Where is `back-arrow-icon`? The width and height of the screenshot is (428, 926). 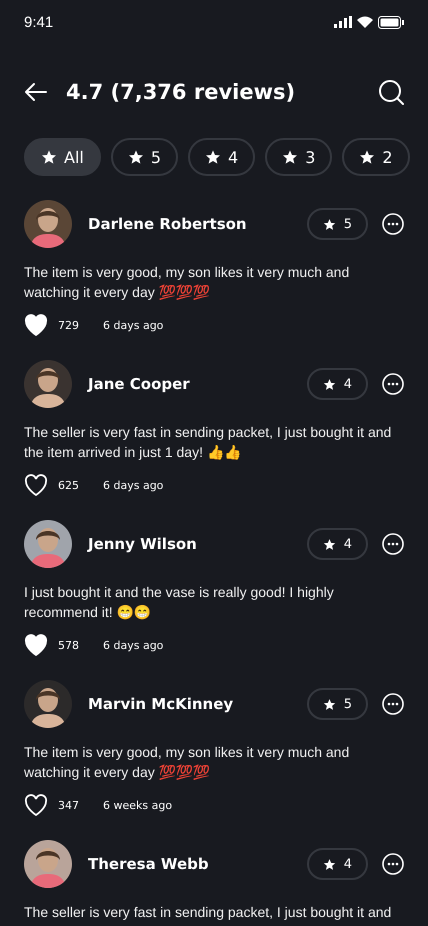 back-arrow-icon is located at coordinates (36, 92).